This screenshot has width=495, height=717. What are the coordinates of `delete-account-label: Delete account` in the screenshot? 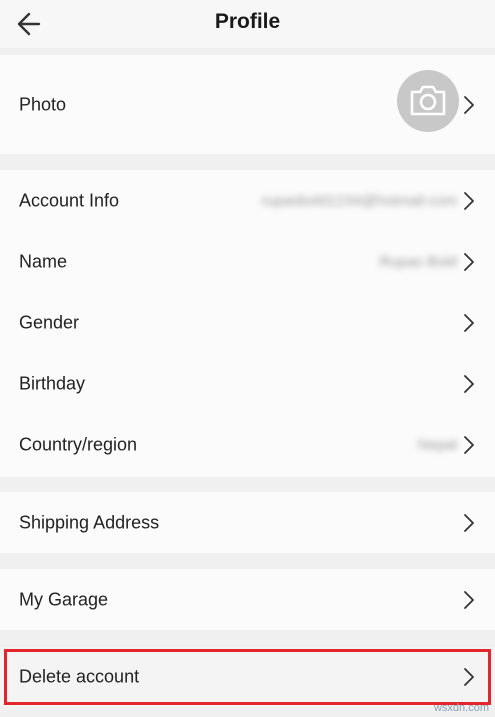 It's located at (79, 676).